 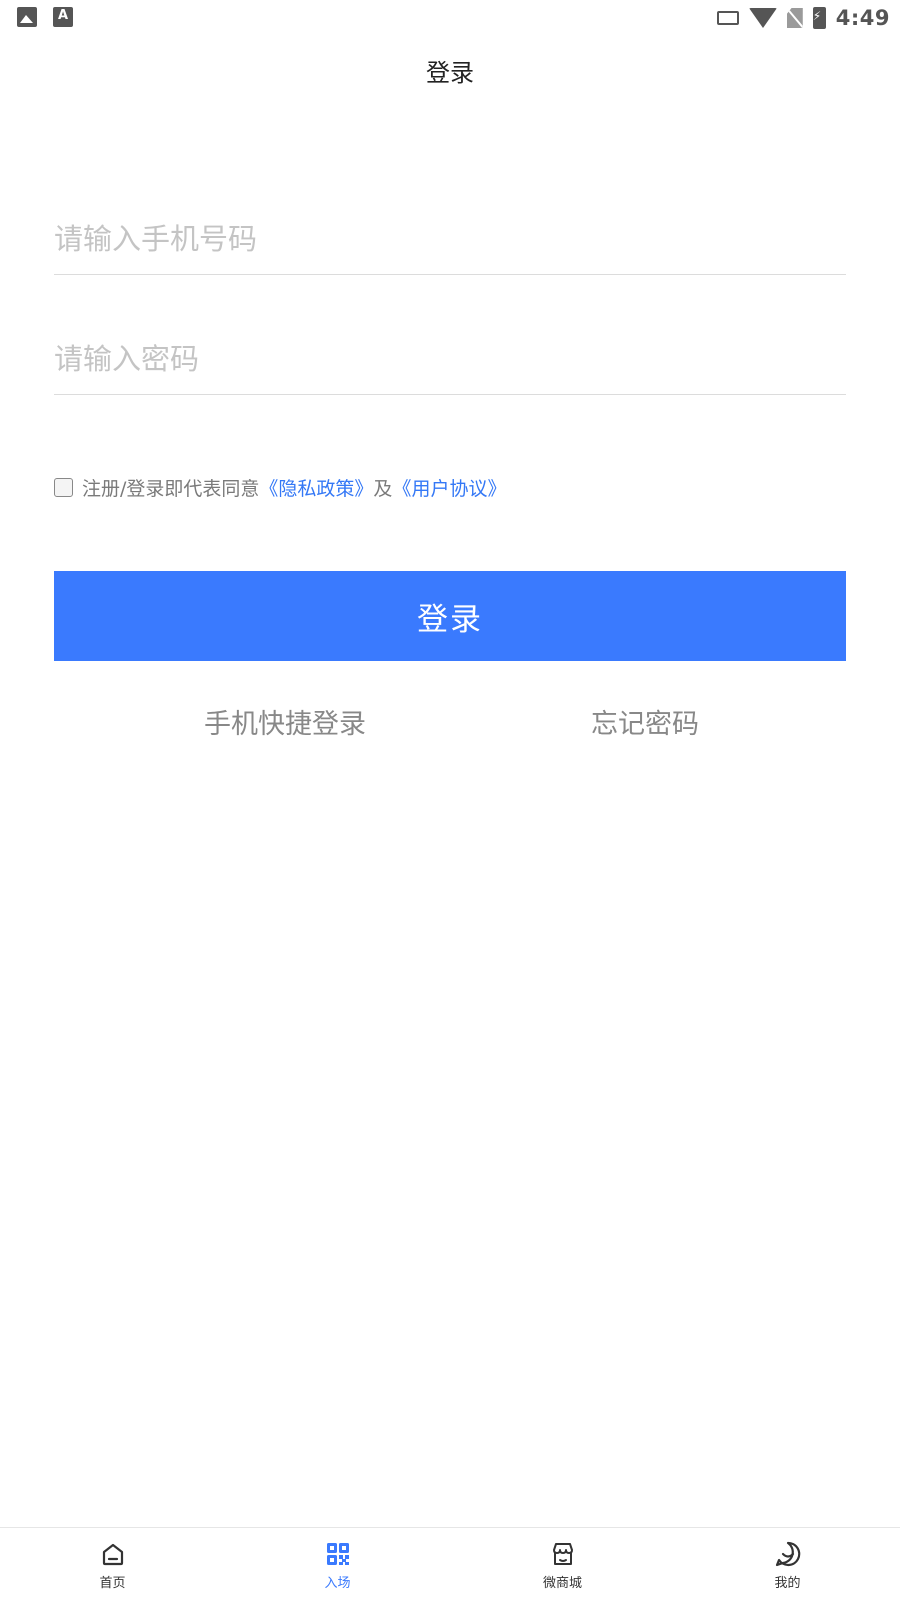 I want to click on bottom-tab-bar: 首页 入场 微商城 我的, so click(x=450, y=1564).